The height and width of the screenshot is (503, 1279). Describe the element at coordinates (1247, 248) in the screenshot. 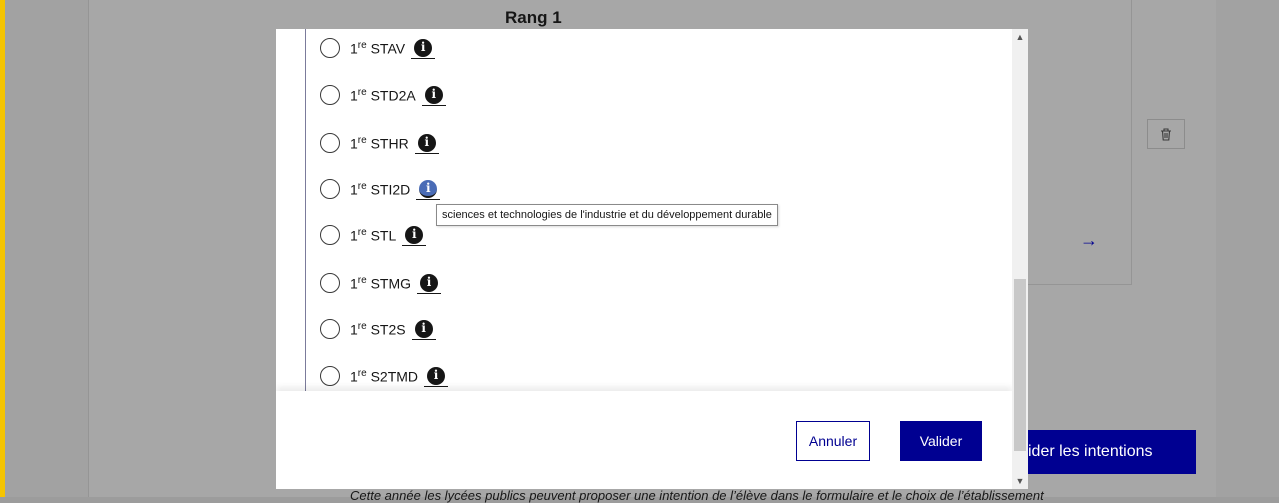

I see `background-right-column` at that location.